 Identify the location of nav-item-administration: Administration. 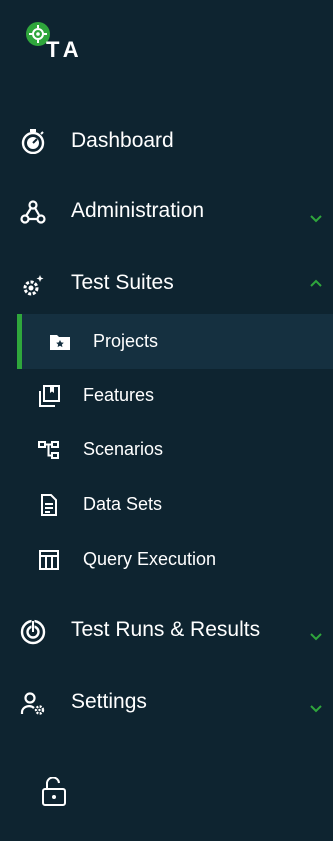
(166, 213).